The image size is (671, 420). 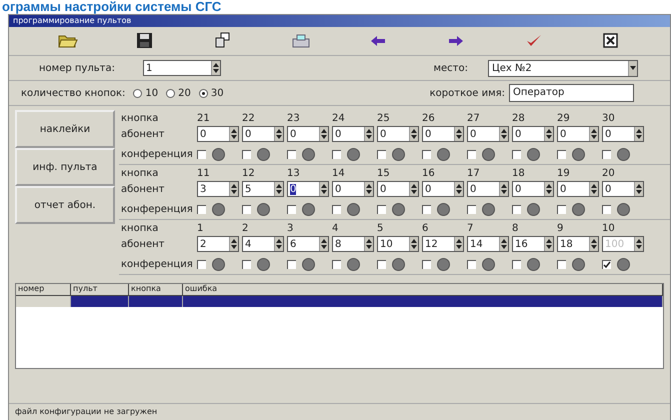 What do you see at coordinates (218, 244) in the screenshot?
I see `subscriber-field: 2` at bounding box center [218, 244].